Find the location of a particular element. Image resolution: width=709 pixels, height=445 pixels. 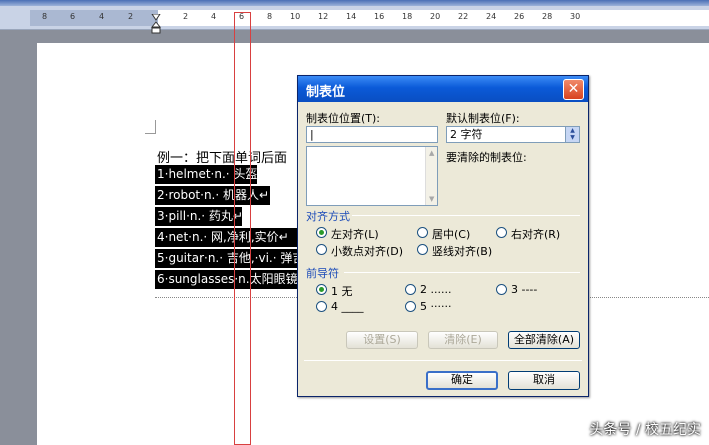

leader-underline-radio is located at coordinates (321, 306).